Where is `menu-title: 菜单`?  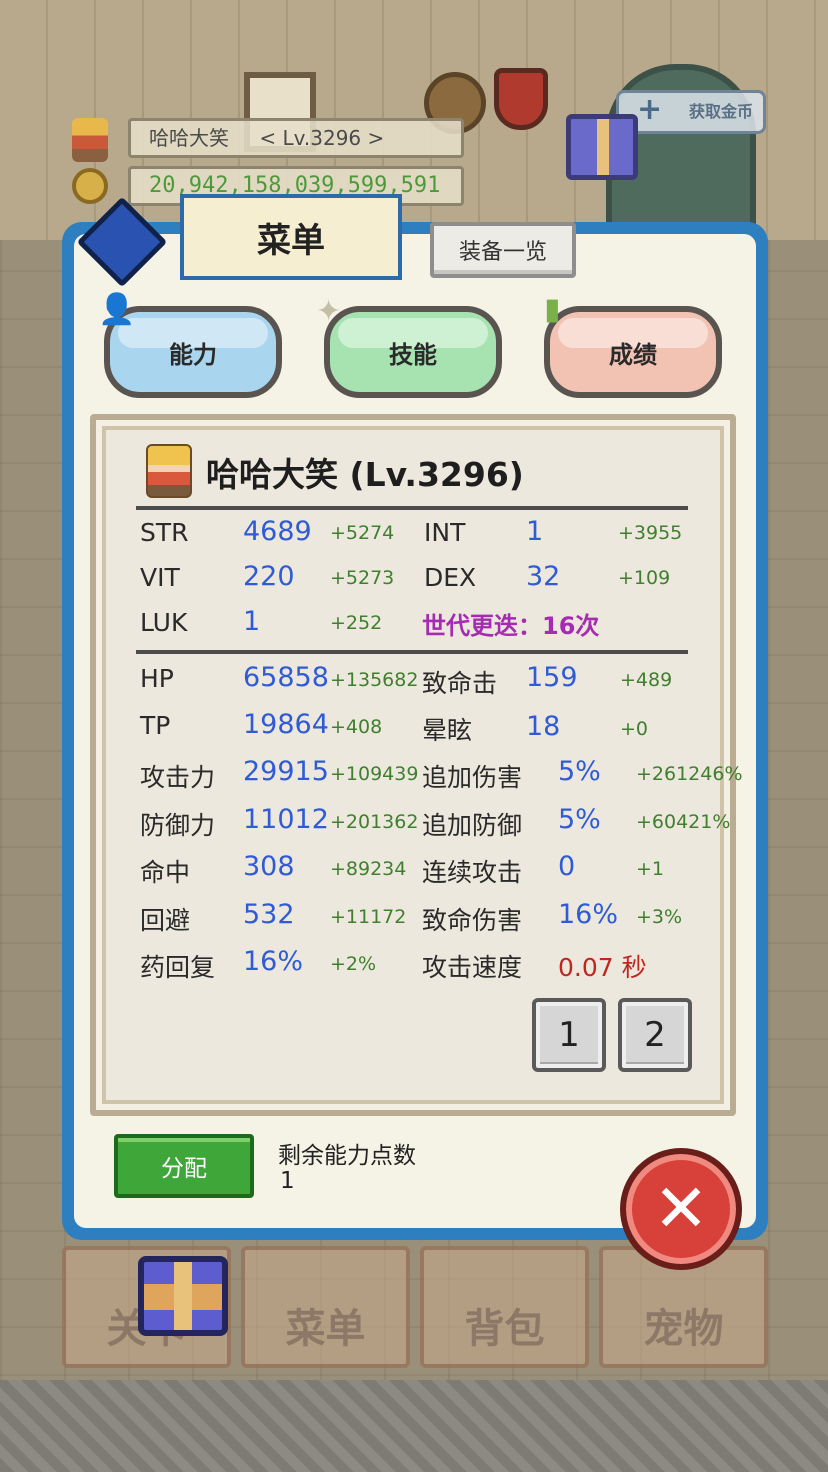
menu-title: 菜单 is located at coordinates (291, 237).